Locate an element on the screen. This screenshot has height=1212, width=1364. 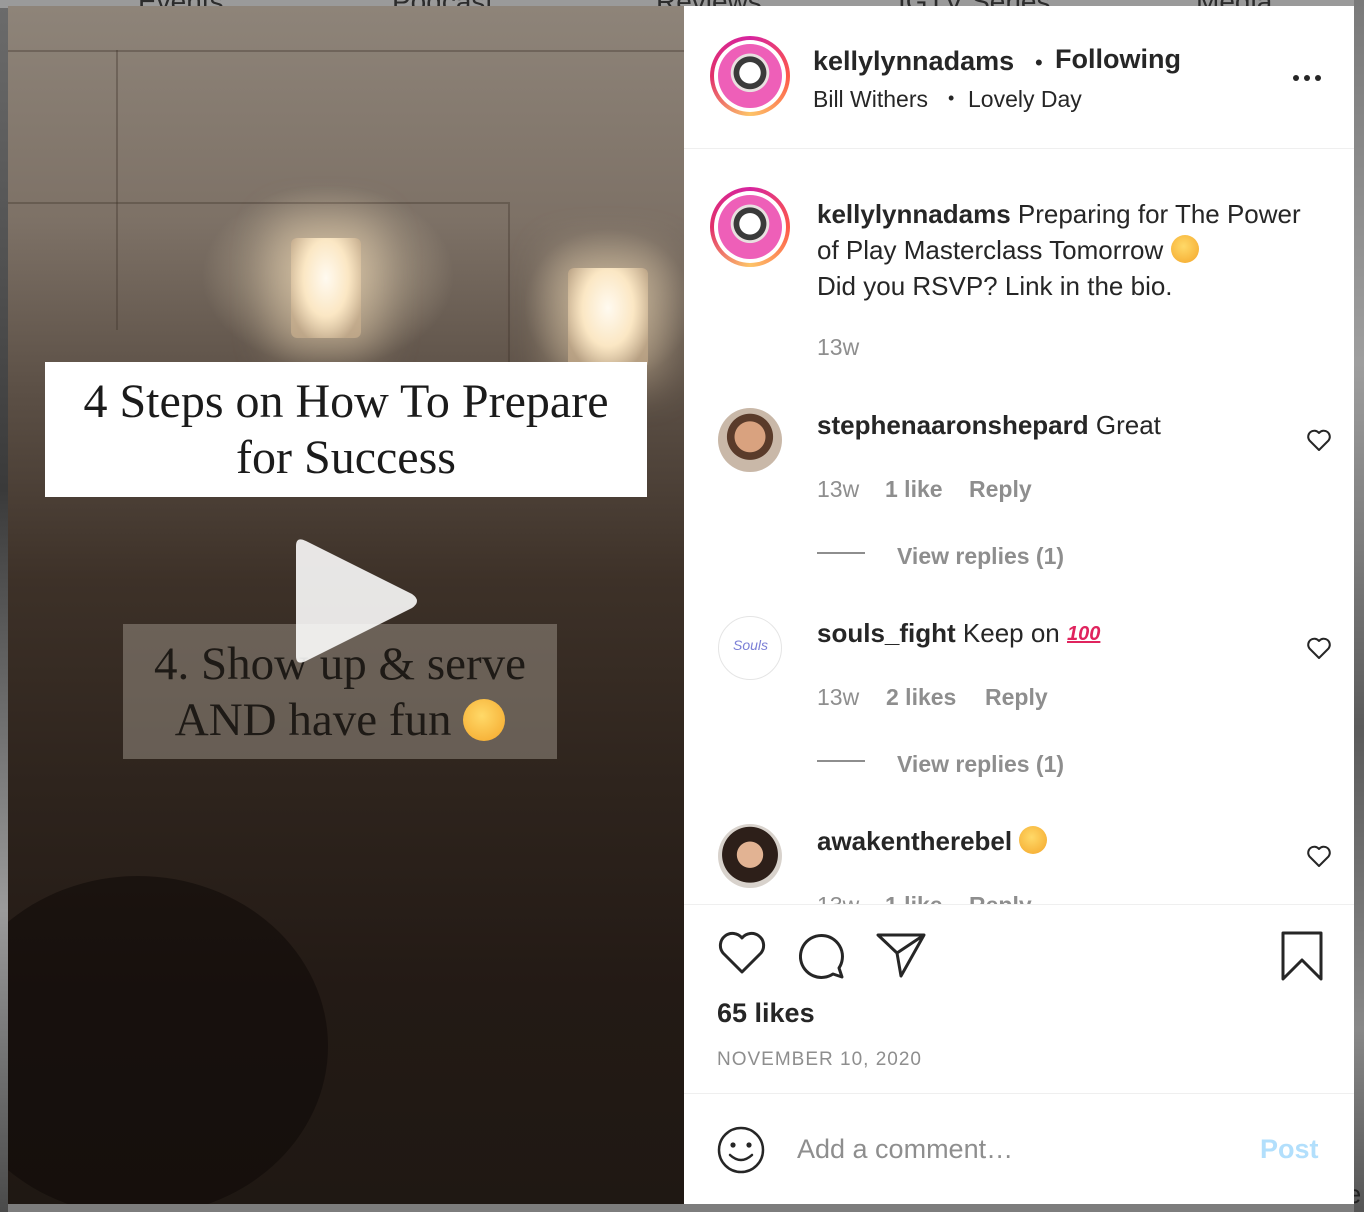
like-heart-icon is located at coordinates (742, 953).